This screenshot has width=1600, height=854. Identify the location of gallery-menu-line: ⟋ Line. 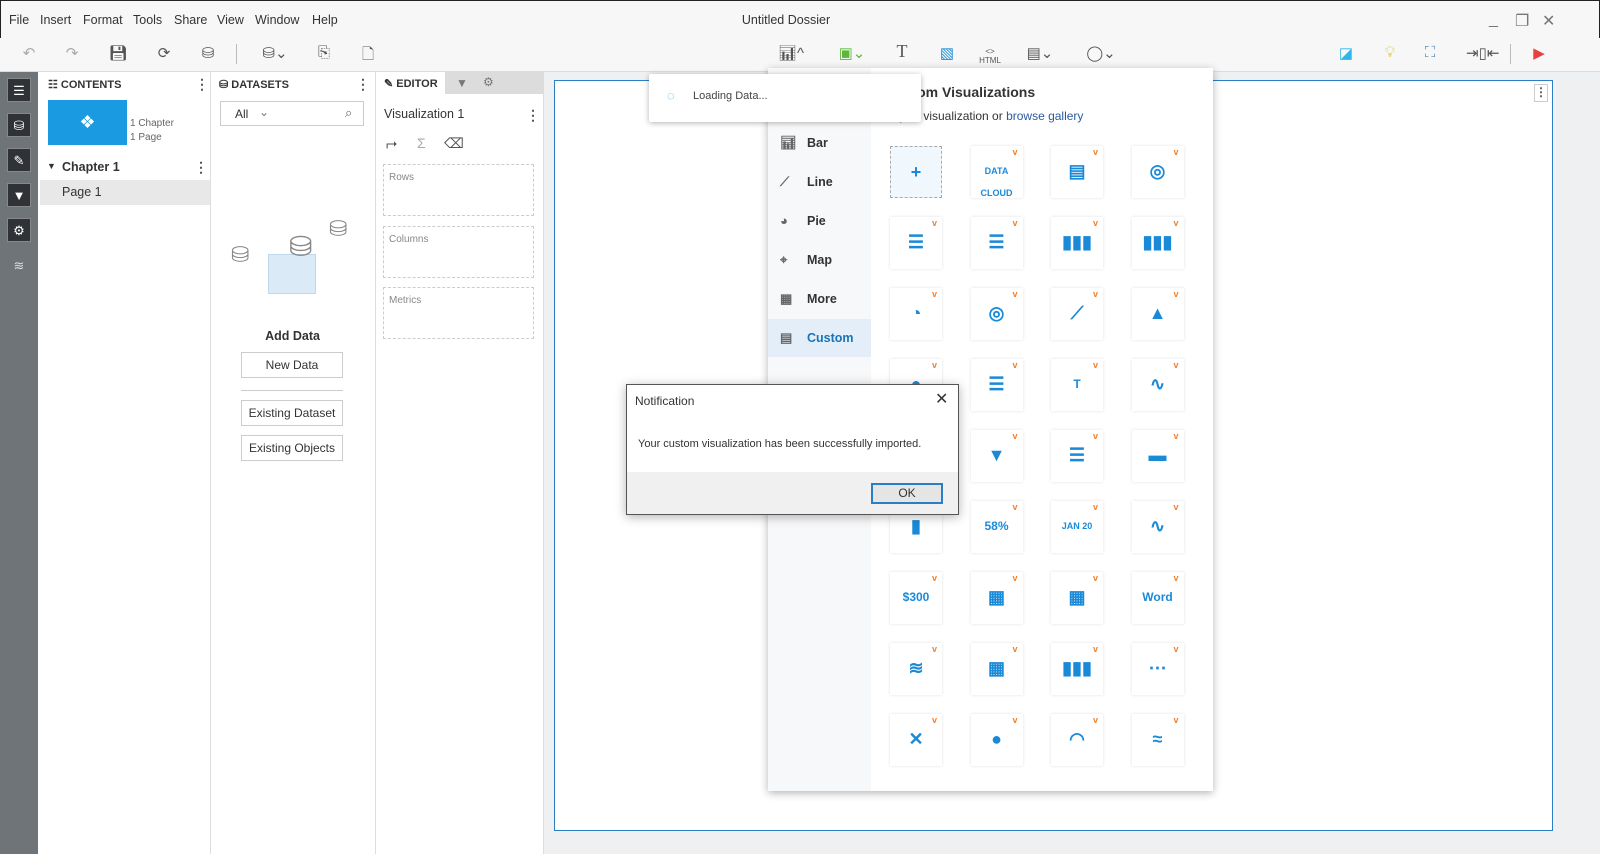
(819, 182).